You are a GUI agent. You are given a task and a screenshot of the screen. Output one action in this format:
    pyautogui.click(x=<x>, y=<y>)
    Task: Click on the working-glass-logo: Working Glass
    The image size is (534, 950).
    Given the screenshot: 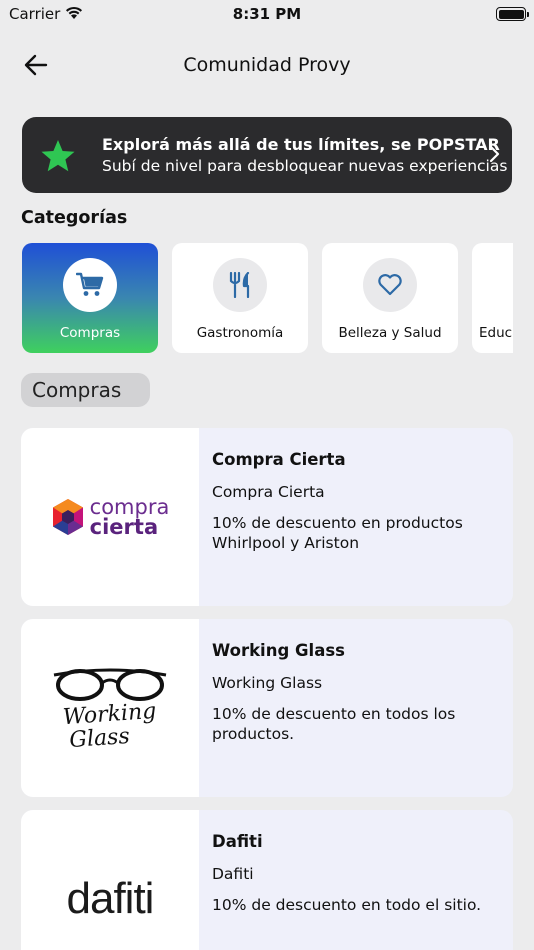 What is the action you would take?
    pyautogui.click(x=110, y=708)
    